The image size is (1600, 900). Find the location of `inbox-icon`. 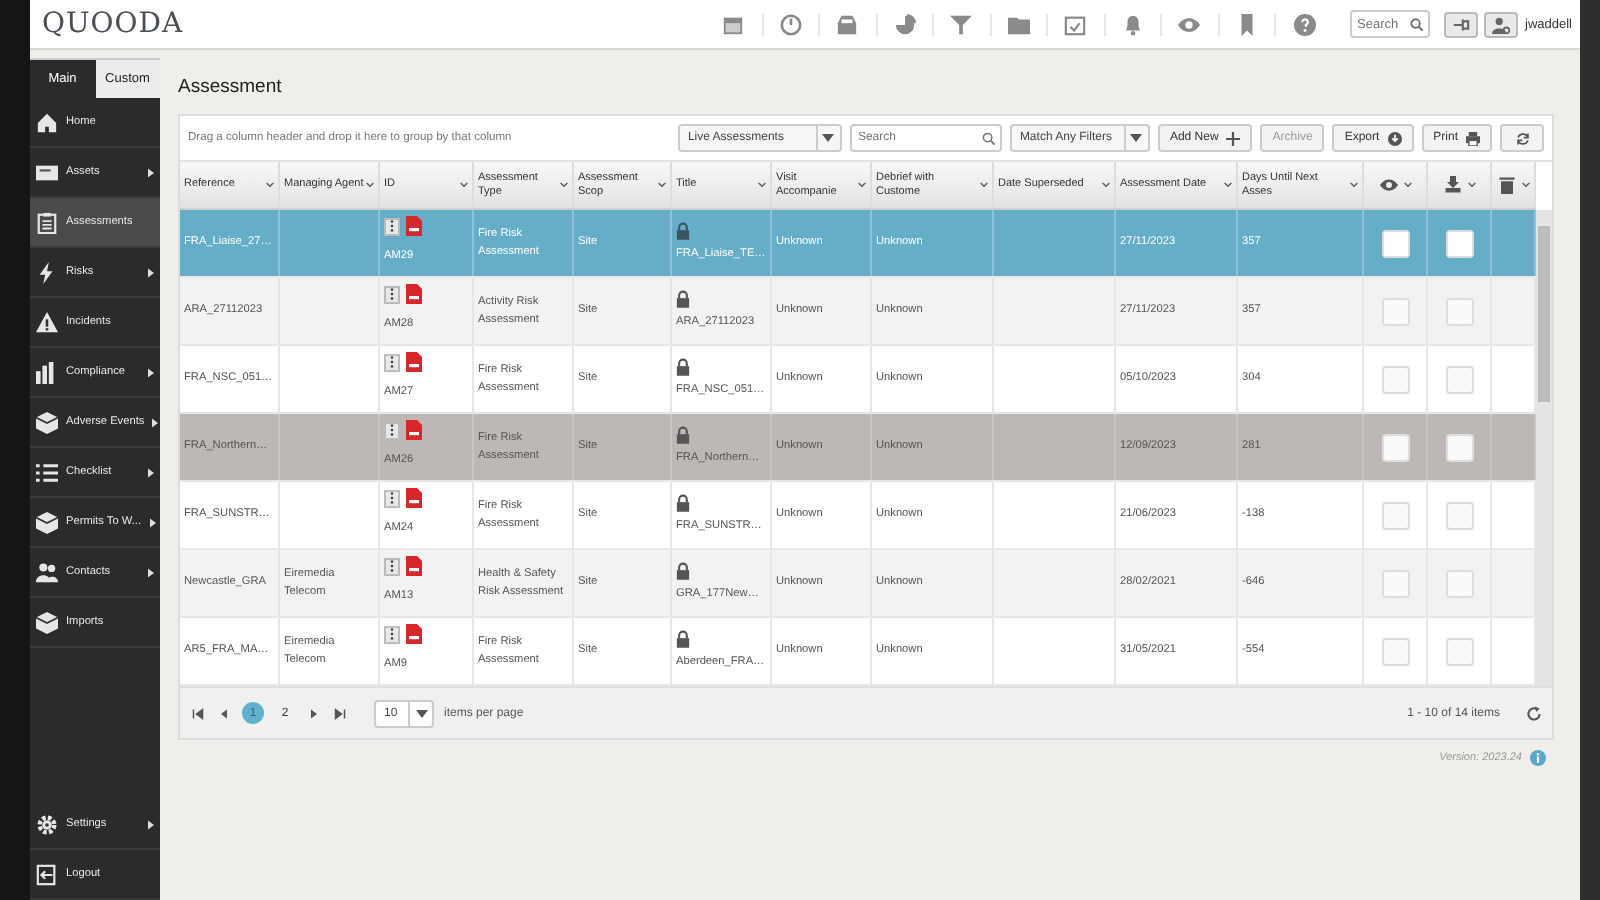

inbox-icon is located at coordinates (847, 24).